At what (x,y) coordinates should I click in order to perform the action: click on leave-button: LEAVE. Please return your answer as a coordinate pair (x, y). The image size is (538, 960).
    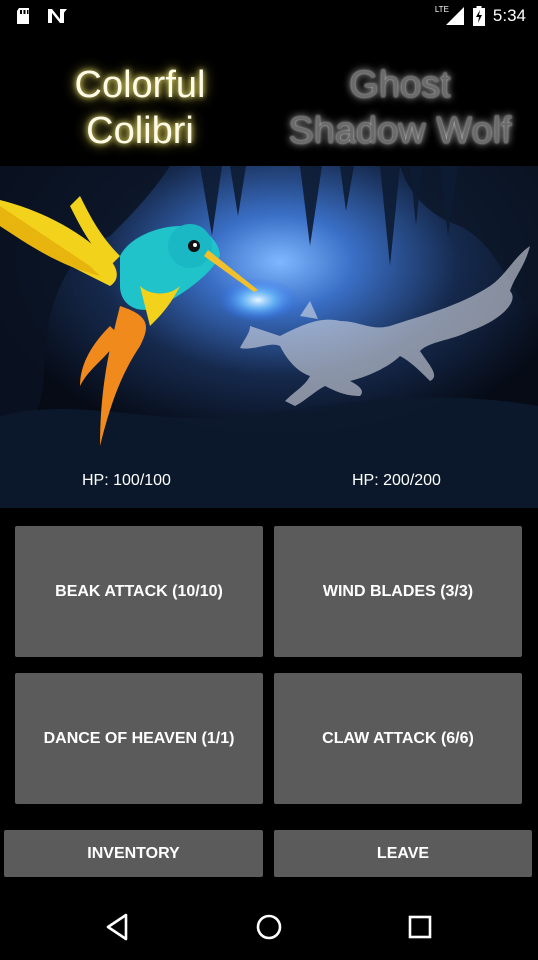
    Looking at the image, I should click on (403, 853).